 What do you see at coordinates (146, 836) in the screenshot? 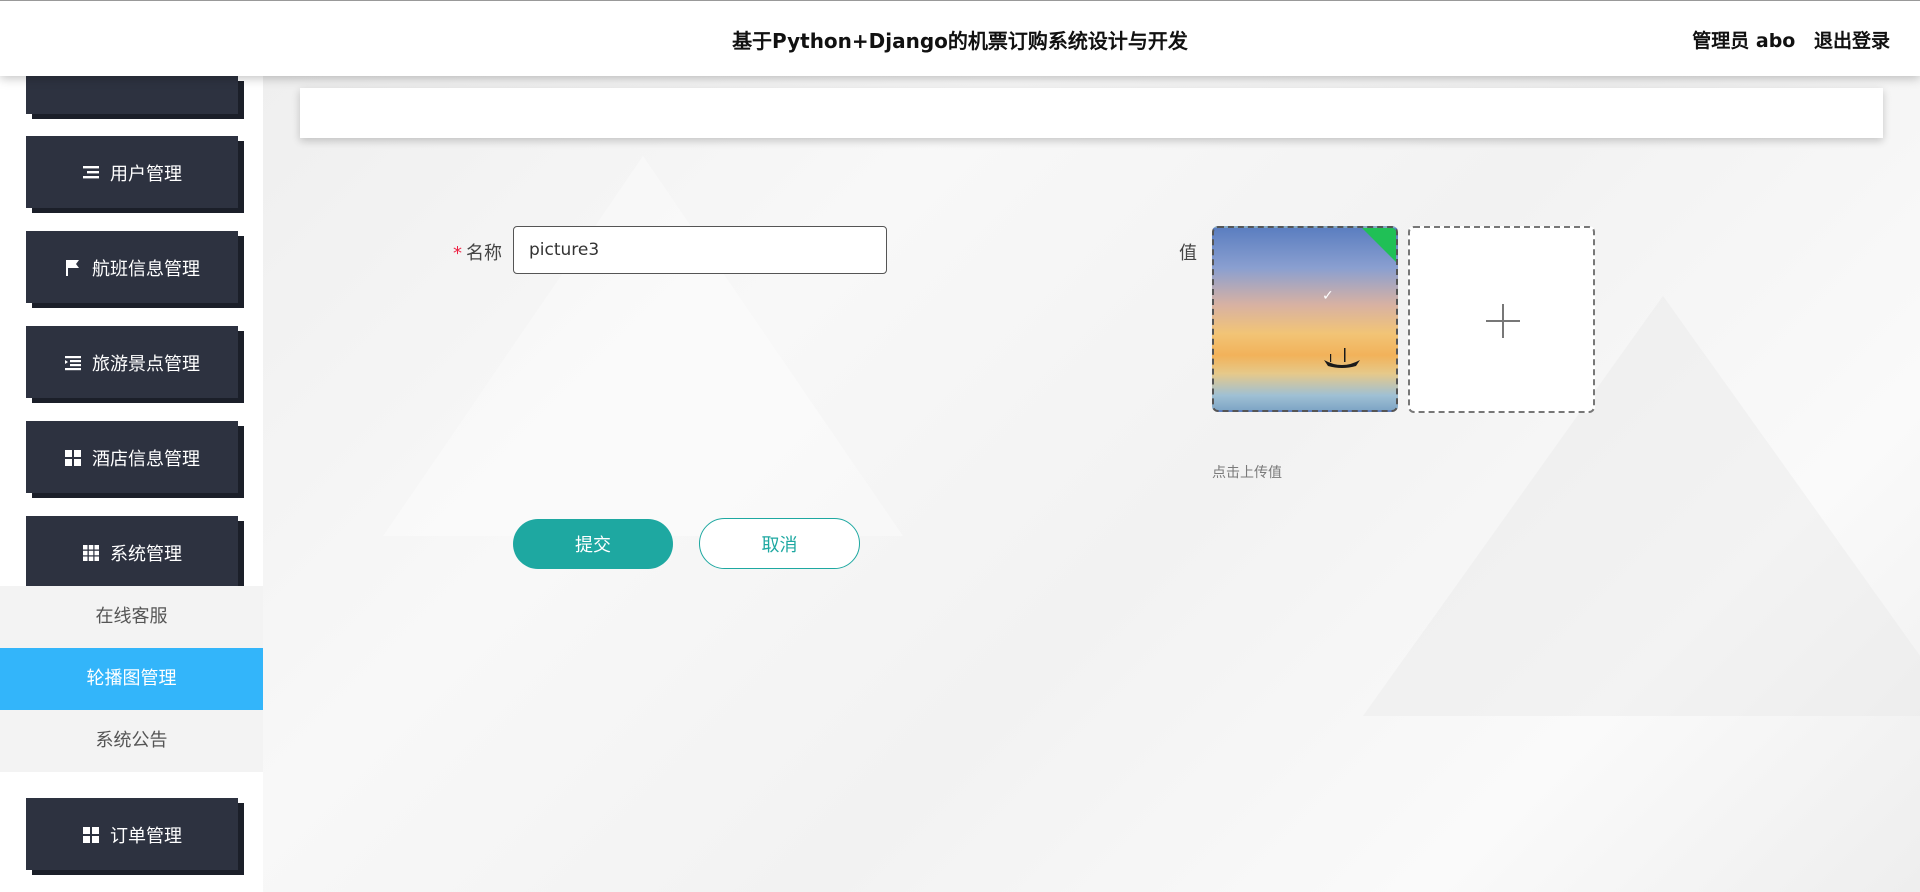
I see `sidebar-item-label: 订单管理` at bounding box center [146, 836].